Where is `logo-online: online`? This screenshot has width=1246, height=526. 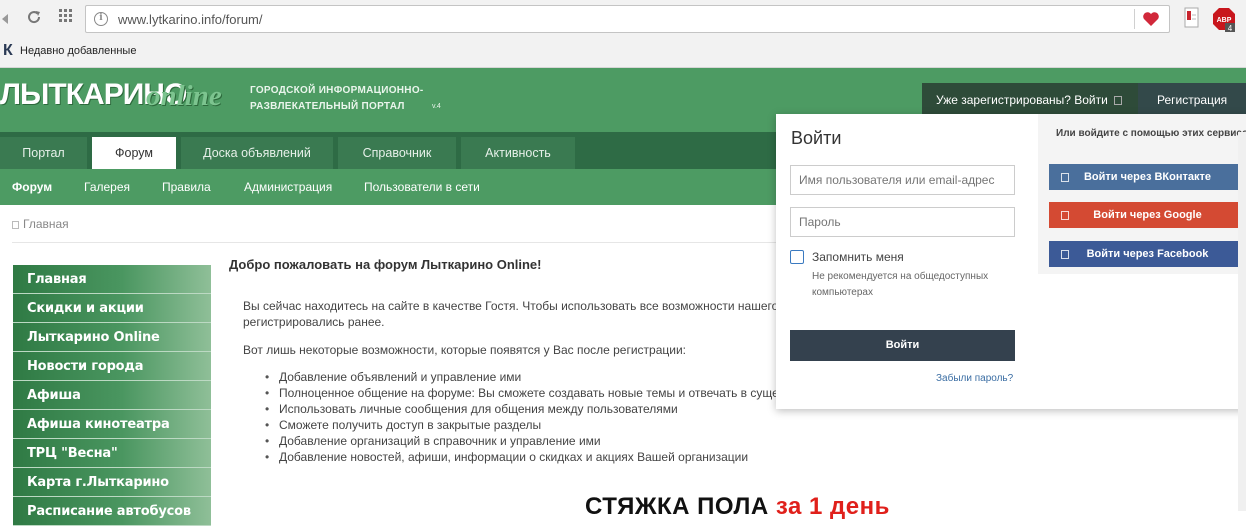
logo-online: online is located at coordinates (184, 96).